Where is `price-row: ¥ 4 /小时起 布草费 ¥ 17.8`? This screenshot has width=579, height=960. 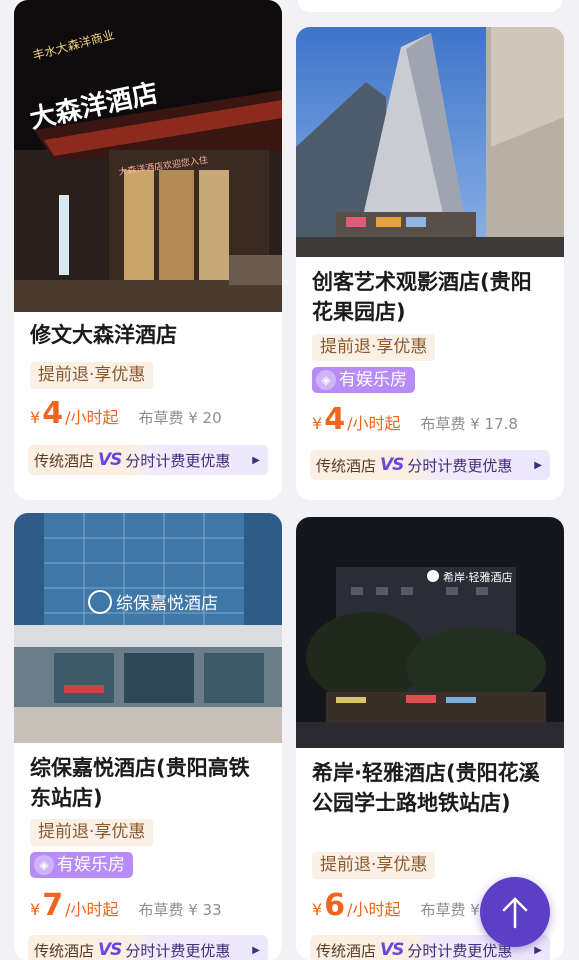
price-row: ¥ 4 /小时起 布草费 ¥ 17.8 is located at coordinates (431, 420).